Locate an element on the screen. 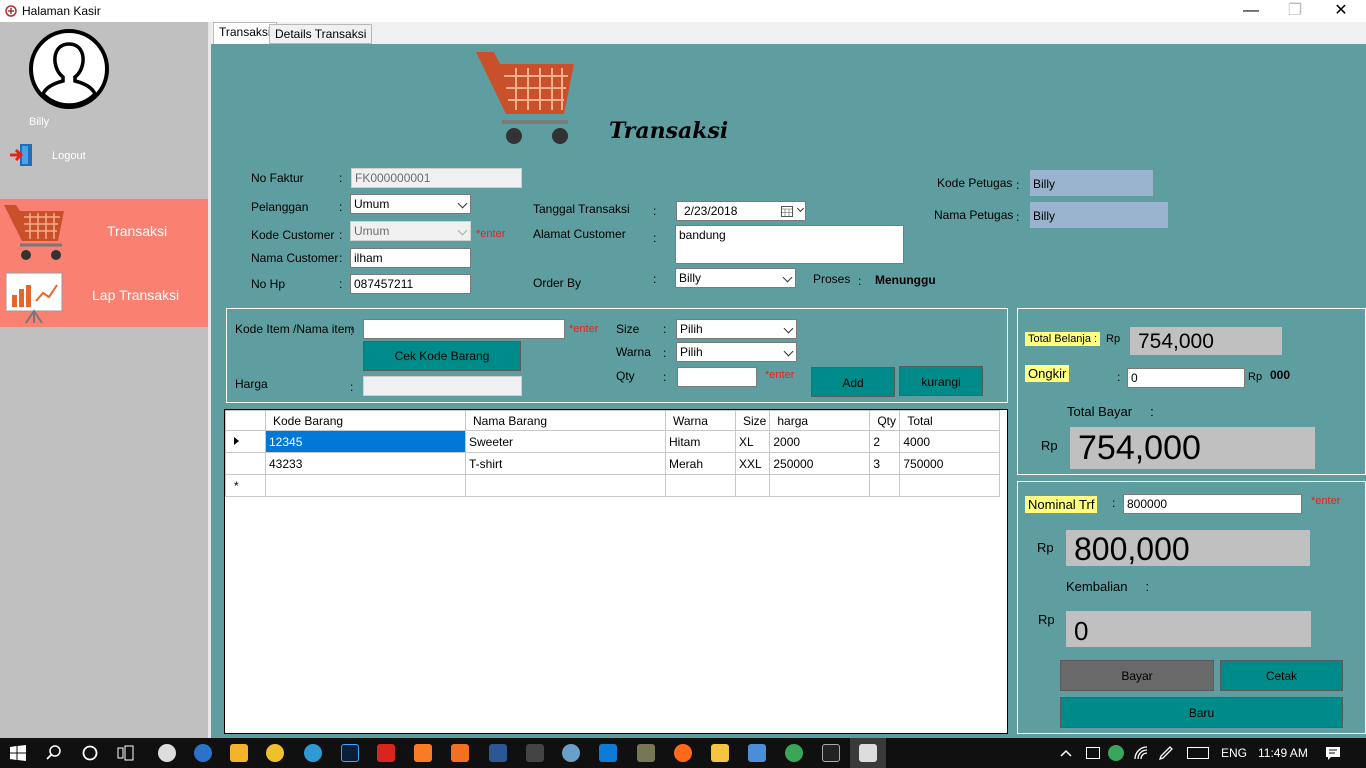  close-button: ✕ is located at coordinates (1341, 11).